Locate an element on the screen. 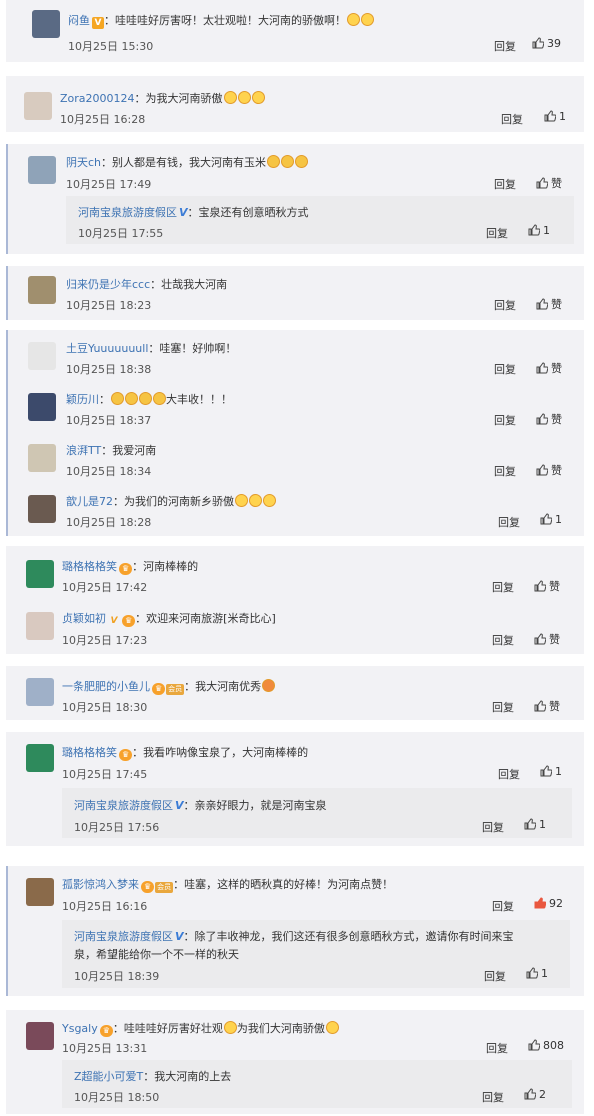 The width and height of the screenshot is (594, 1116). like-button: 39 is located at coordinates (546, 43).